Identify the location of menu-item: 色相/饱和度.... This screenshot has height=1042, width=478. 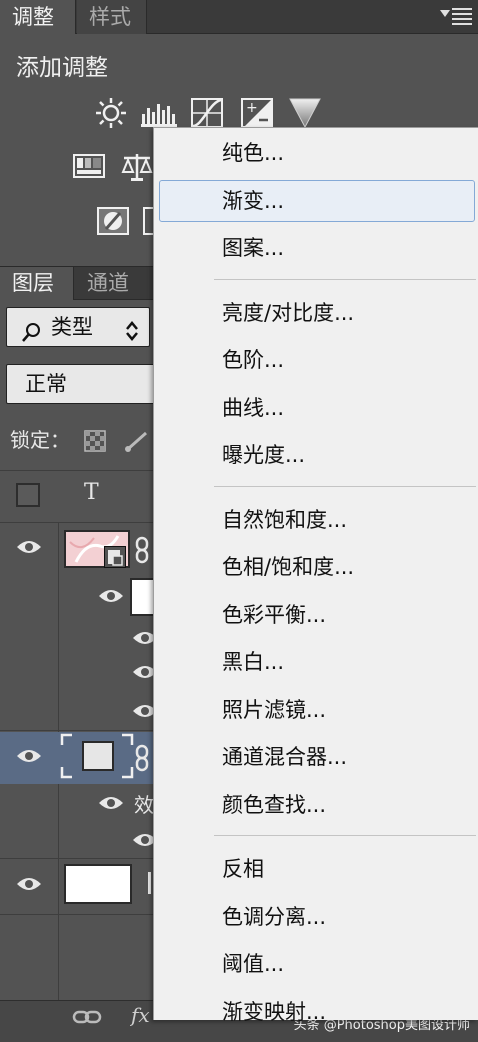
(316, 567).